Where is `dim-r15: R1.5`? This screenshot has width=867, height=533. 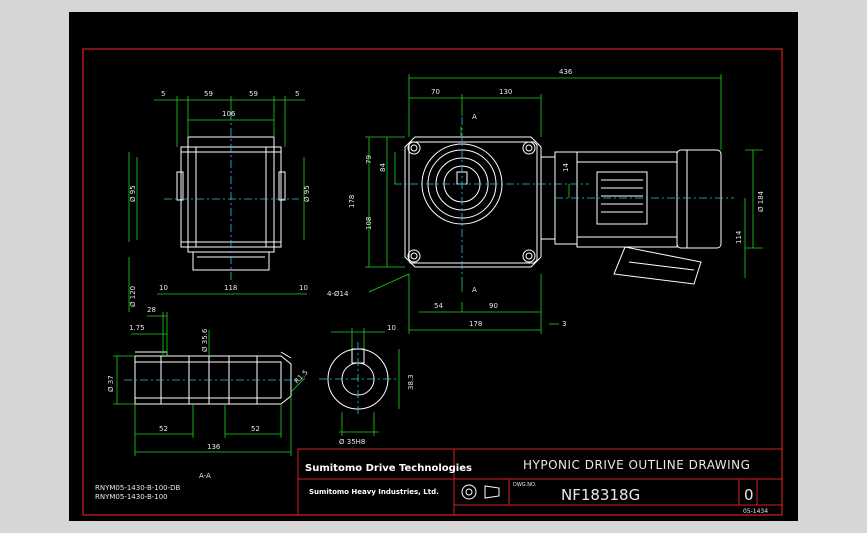
dim-r15: R1.5 is located at coordinates (301, 376).